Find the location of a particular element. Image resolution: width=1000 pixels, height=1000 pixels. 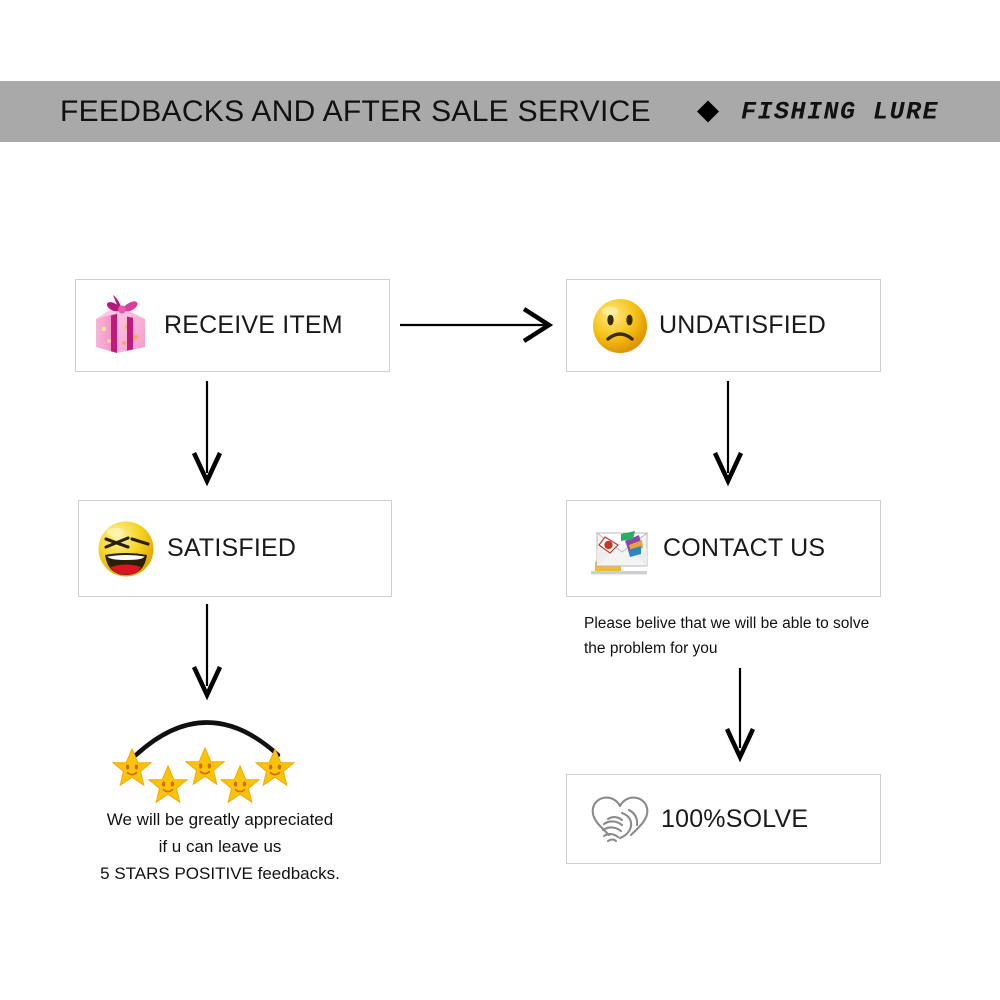

gift-box-icon is located at coordinates (121, 326).